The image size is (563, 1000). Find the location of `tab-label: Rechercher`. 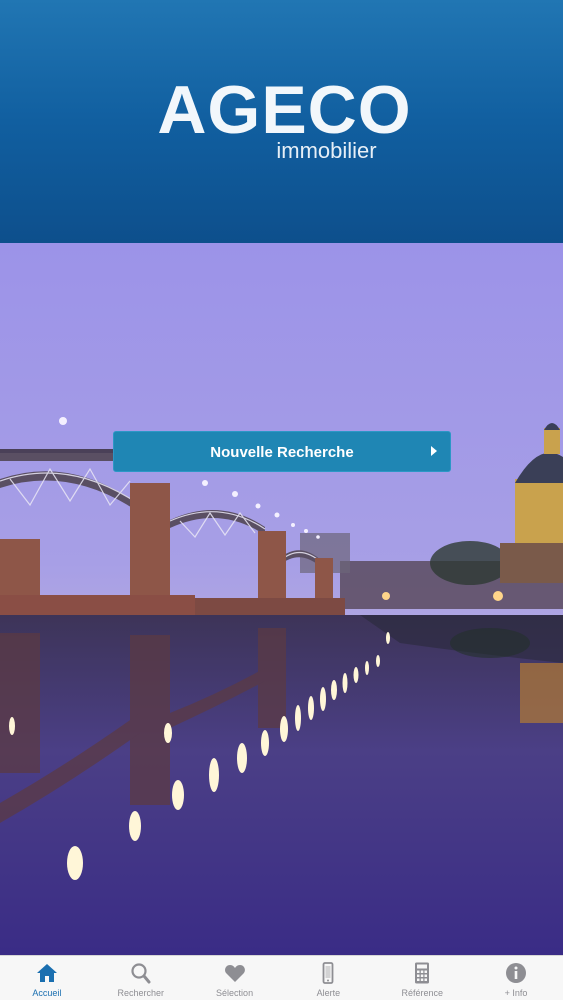

tab-label: Rechercher is located at coordinates (140, 993).